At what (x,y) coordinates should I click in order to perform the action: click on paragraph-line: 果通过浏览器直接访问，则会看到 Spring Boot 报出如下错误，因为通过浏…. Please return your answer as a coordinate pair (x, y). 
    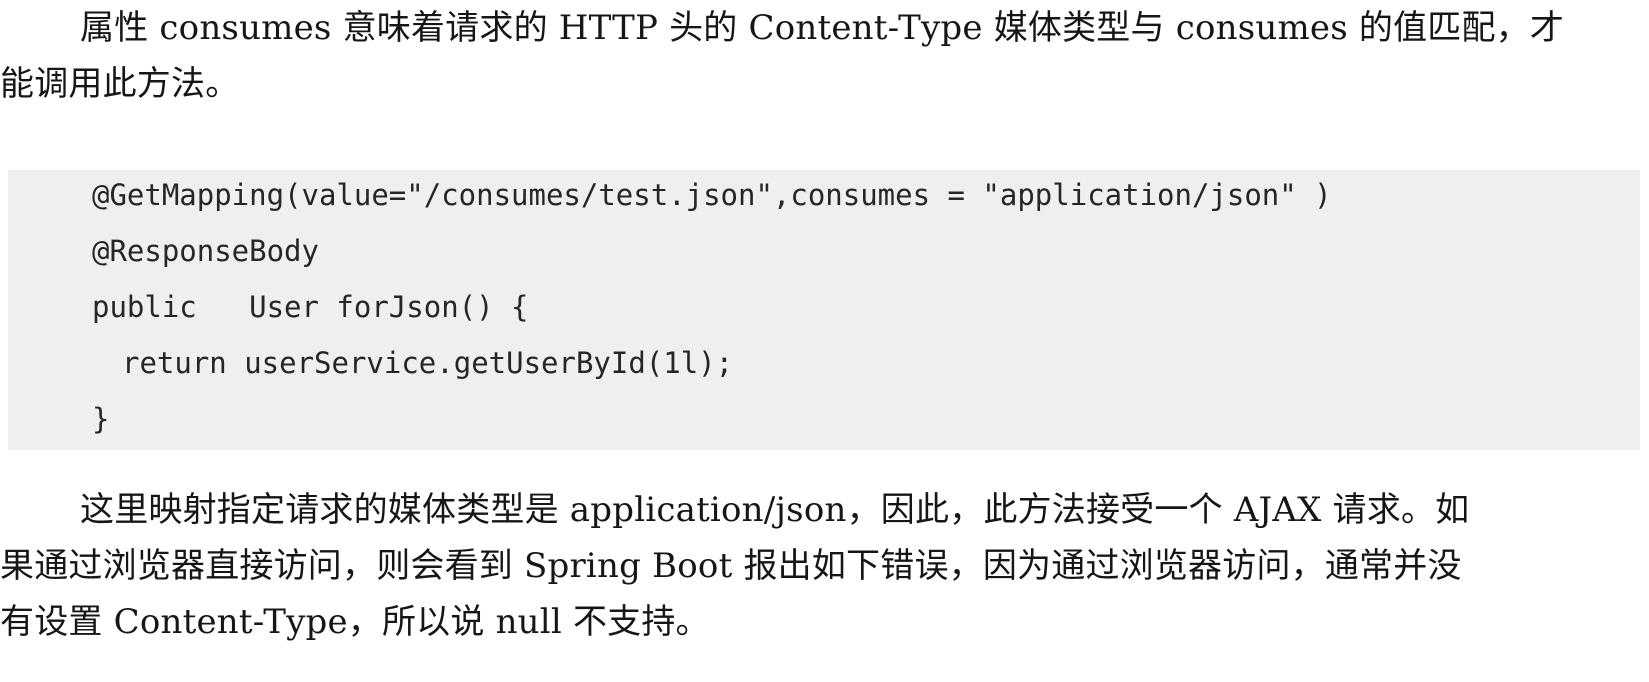
    Looking at the image, I should click on (731, 566).